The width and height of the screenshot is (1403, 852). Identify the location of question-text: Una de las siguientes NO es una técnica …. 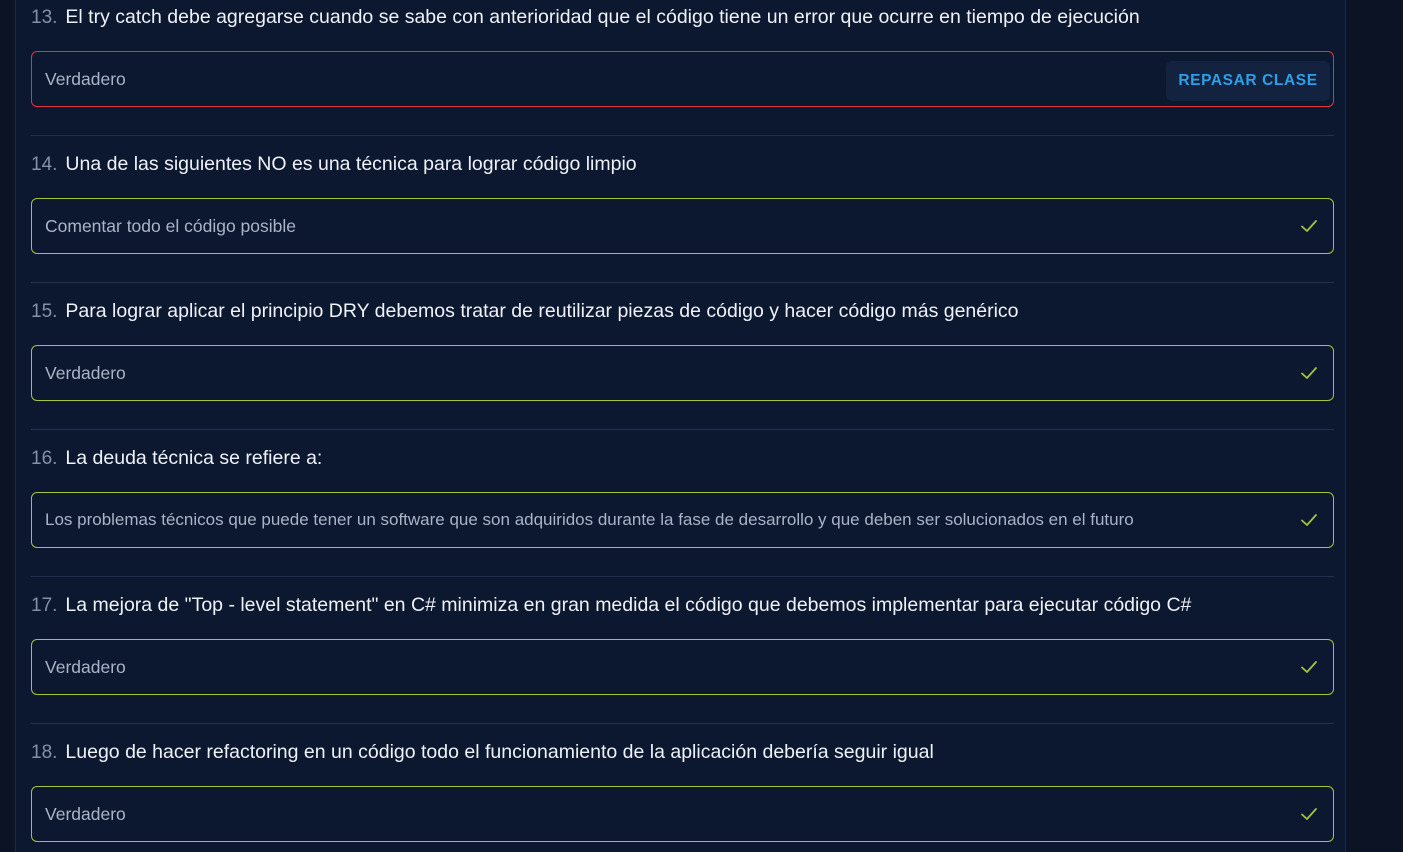
(351, 164).